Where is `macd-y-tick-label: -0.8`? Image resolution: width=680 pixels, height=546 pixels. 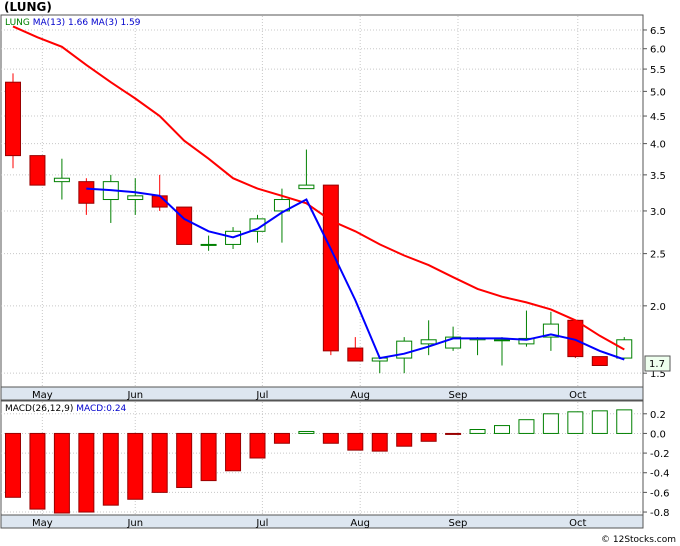
macd-y-tick-label: -0.8 is located at coordinates (660, 513).